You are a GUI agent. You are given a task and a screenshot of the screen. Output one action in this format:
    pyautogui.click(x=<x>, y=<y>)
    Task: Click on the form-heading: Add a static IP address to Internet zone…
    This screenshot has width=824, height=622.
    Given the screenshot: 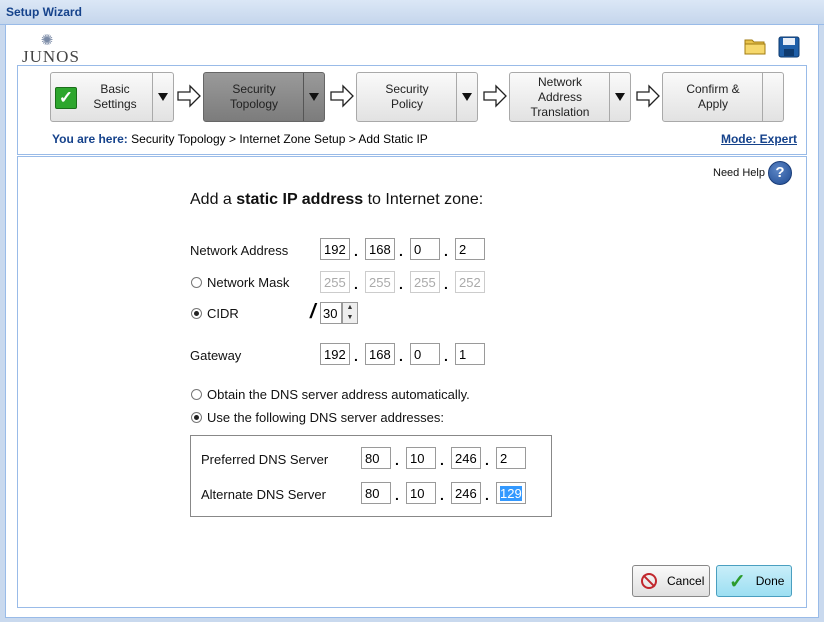 What is the action you would take?
    pyautogui.click(x=337, y=199)
    